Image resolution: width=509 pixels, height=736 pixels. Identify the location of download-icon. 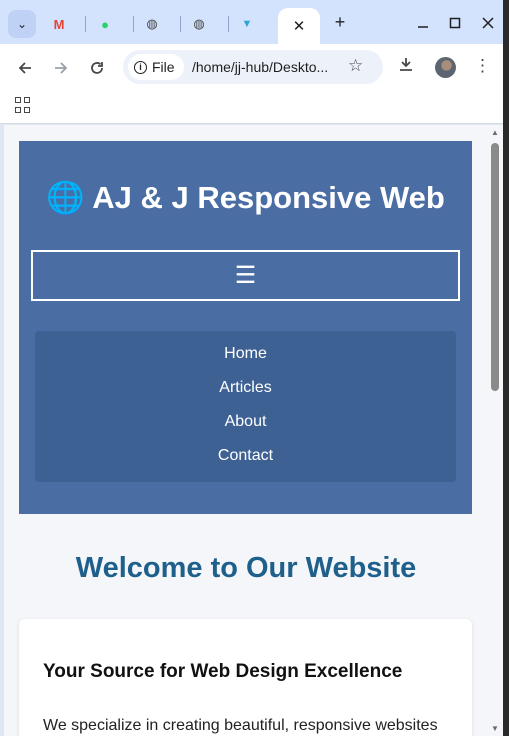
(406, 64).